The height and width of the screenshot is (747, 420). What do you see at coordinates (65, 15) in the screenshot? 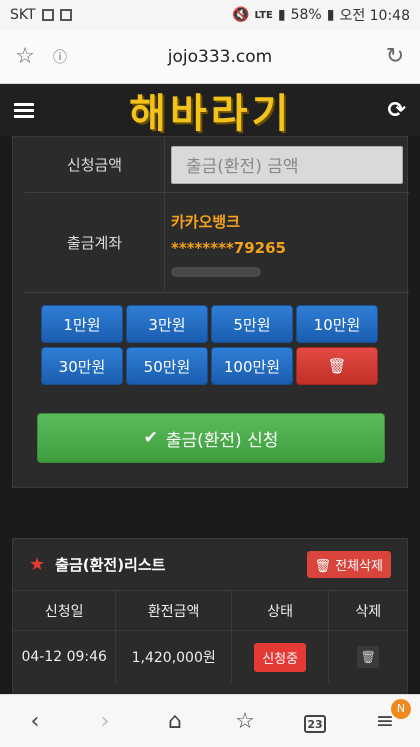
I see `flipboard-icon` at bounding box center [65, 15].